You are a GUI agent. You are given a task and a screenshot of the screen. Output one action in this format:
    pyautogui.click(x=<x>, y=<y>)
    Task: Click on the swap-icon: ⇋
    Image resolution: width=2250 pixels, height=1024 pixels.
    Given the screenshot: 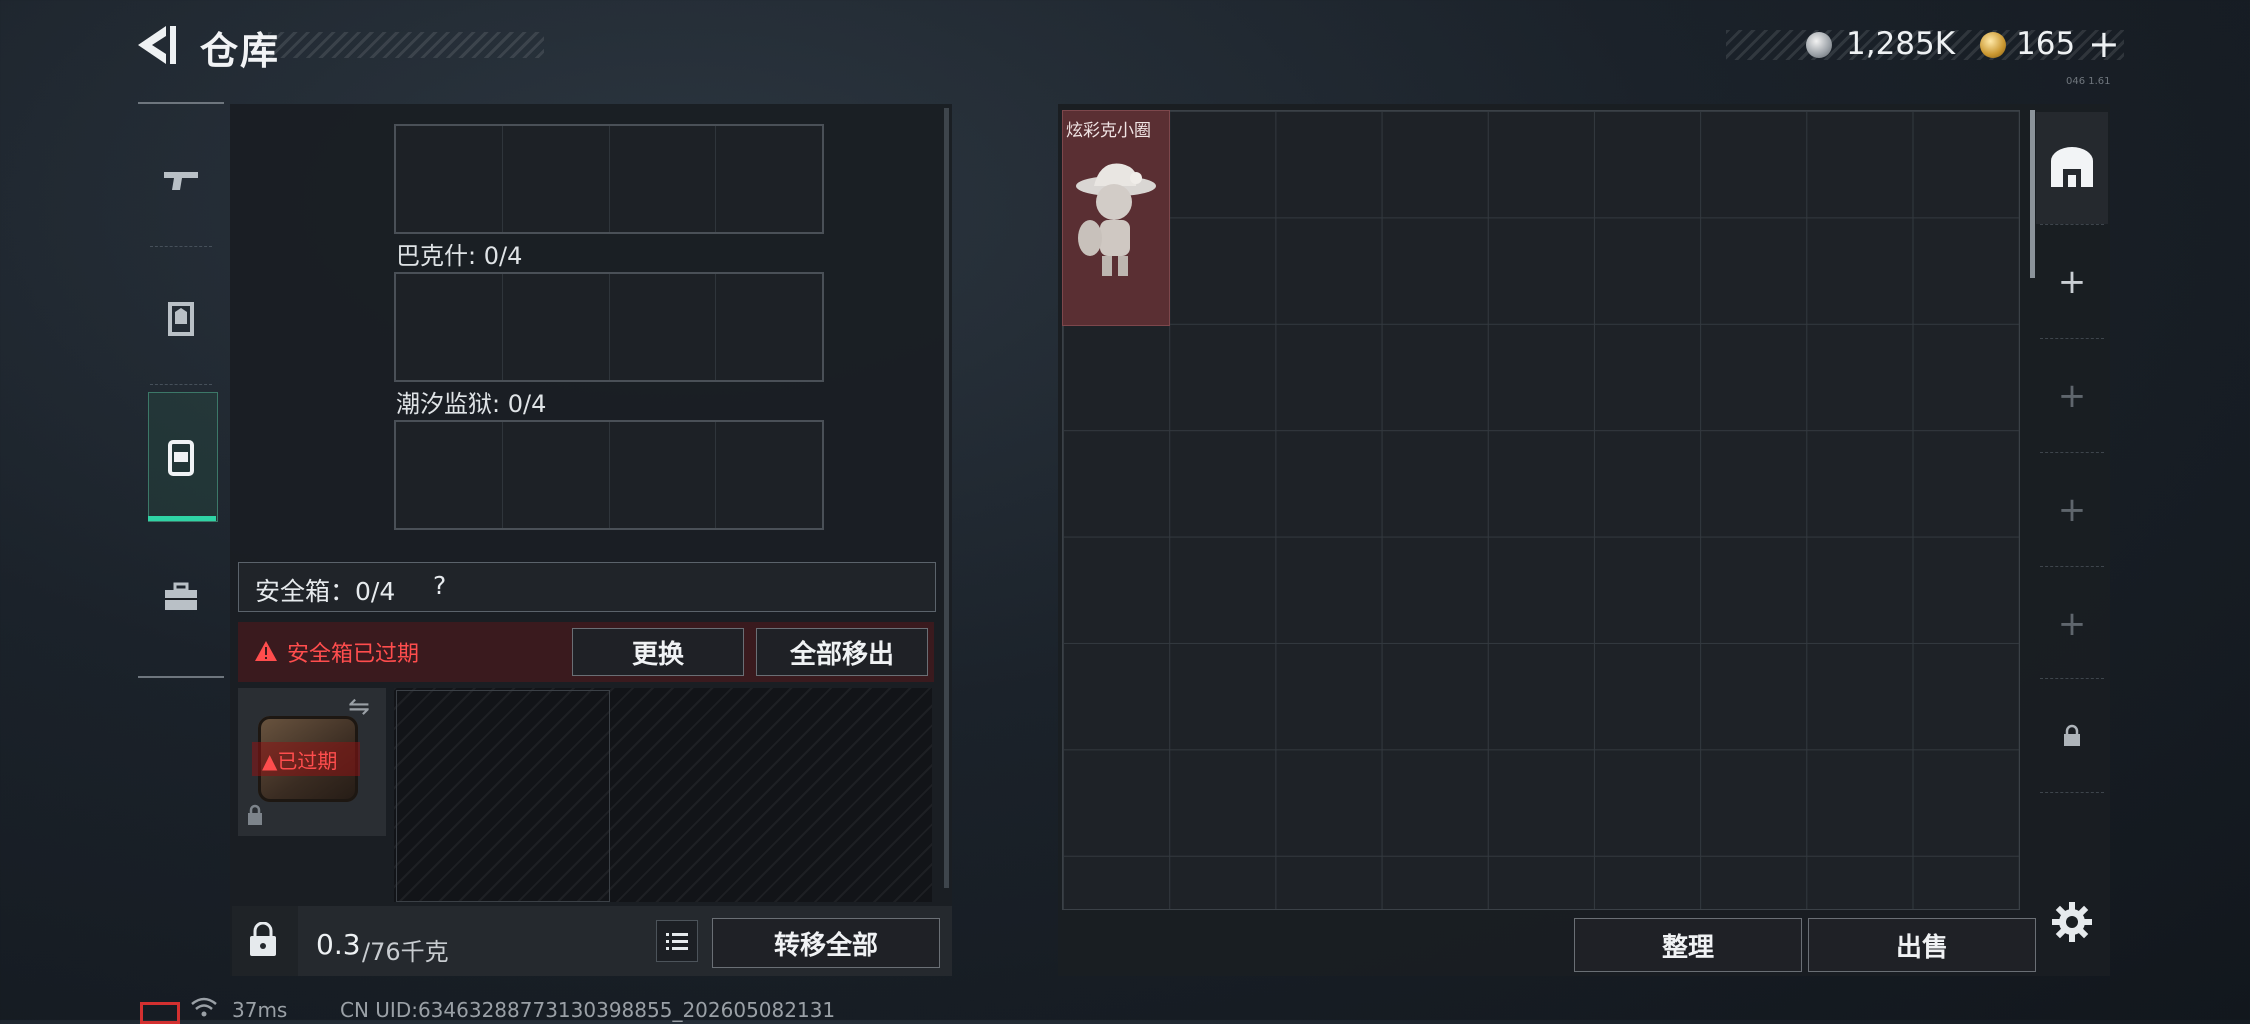 What is the action you would take?
    pyautogui.click(x=359, y=707)
    